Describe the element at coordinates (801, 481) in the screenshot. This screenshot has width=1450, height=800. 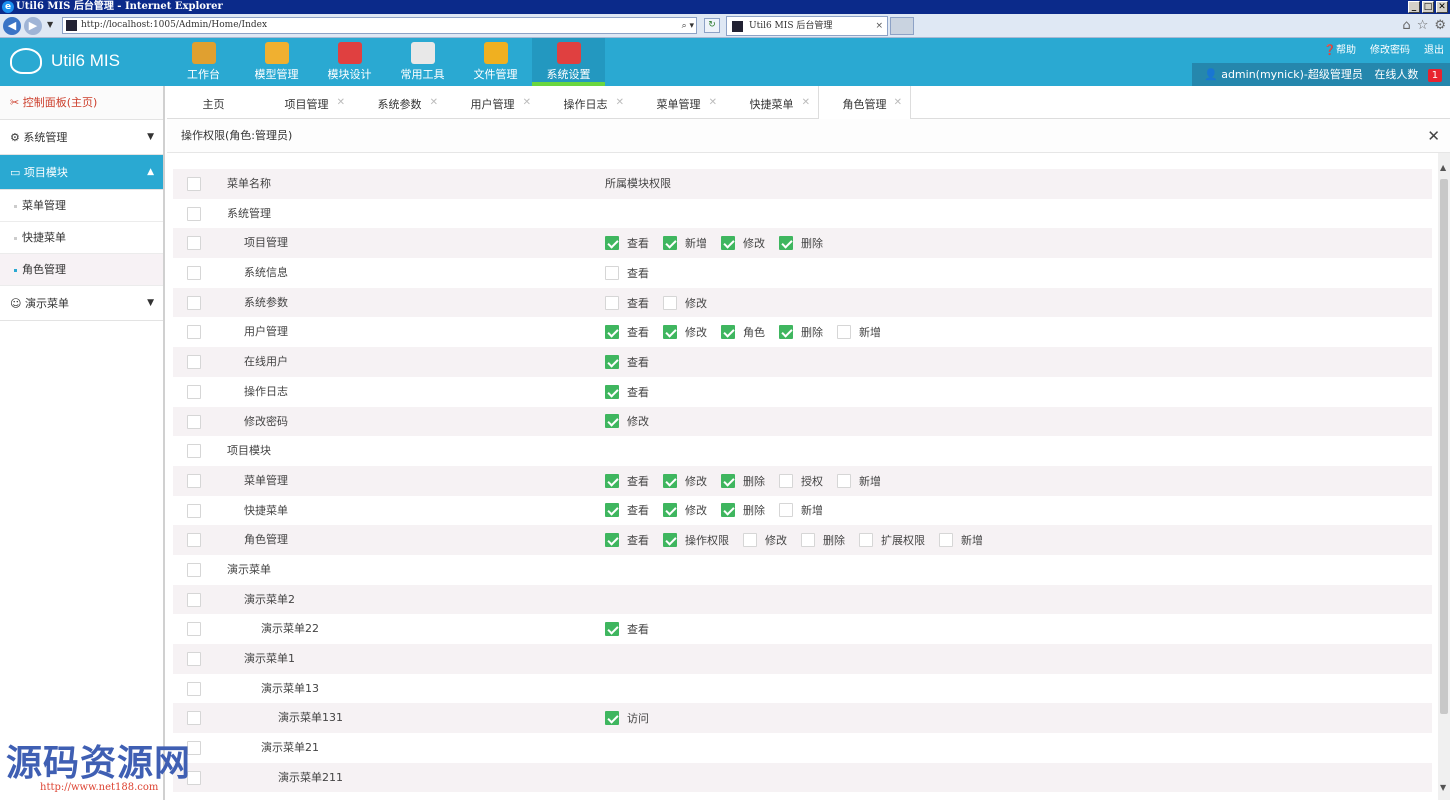
I see `perm-item: 授权` at that location.